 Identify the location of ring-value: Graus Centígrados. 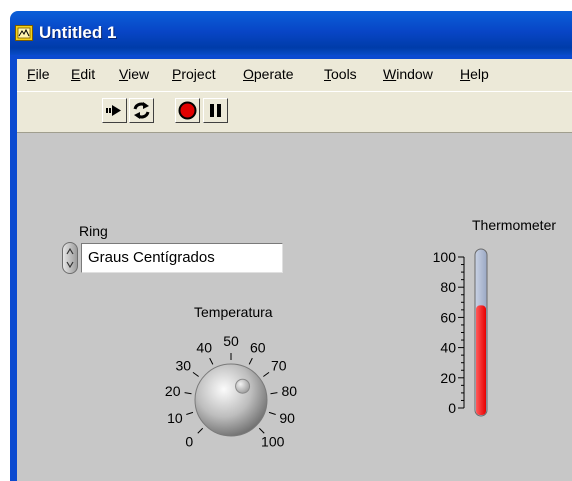
(182, 258).